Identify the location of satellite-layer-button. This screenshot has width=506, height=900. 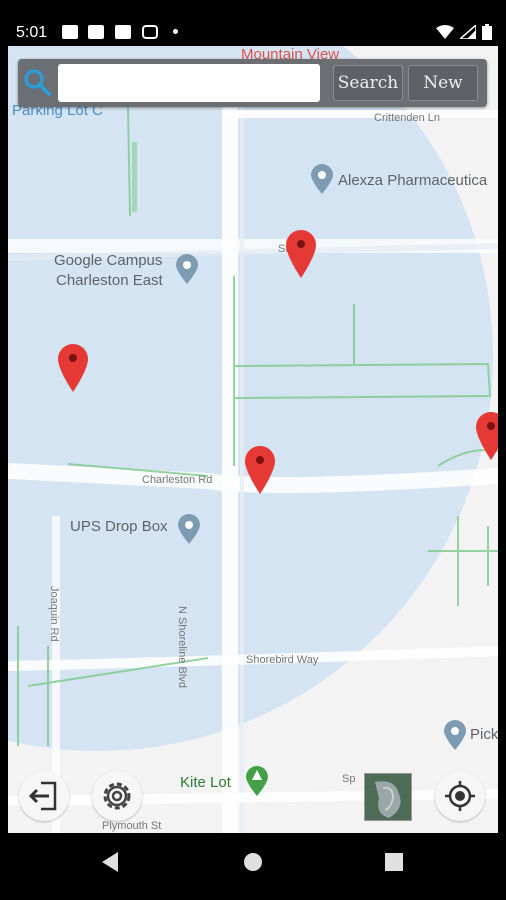
(388, 797).